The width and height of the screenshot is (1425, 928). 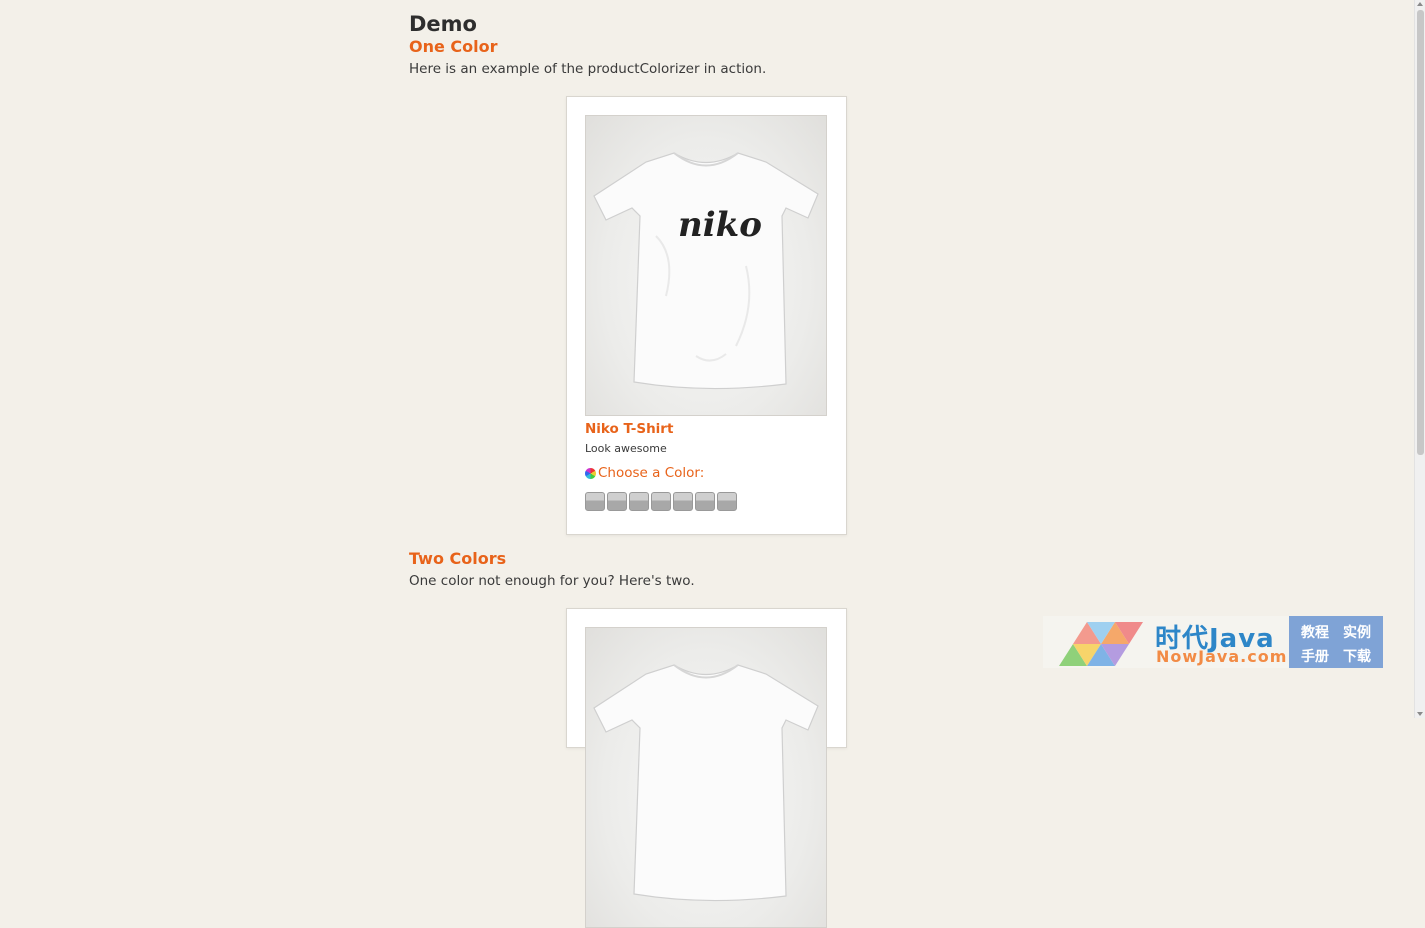 I want to click on section-title-two-colors: Two Colors, so click(x=458, y=558).